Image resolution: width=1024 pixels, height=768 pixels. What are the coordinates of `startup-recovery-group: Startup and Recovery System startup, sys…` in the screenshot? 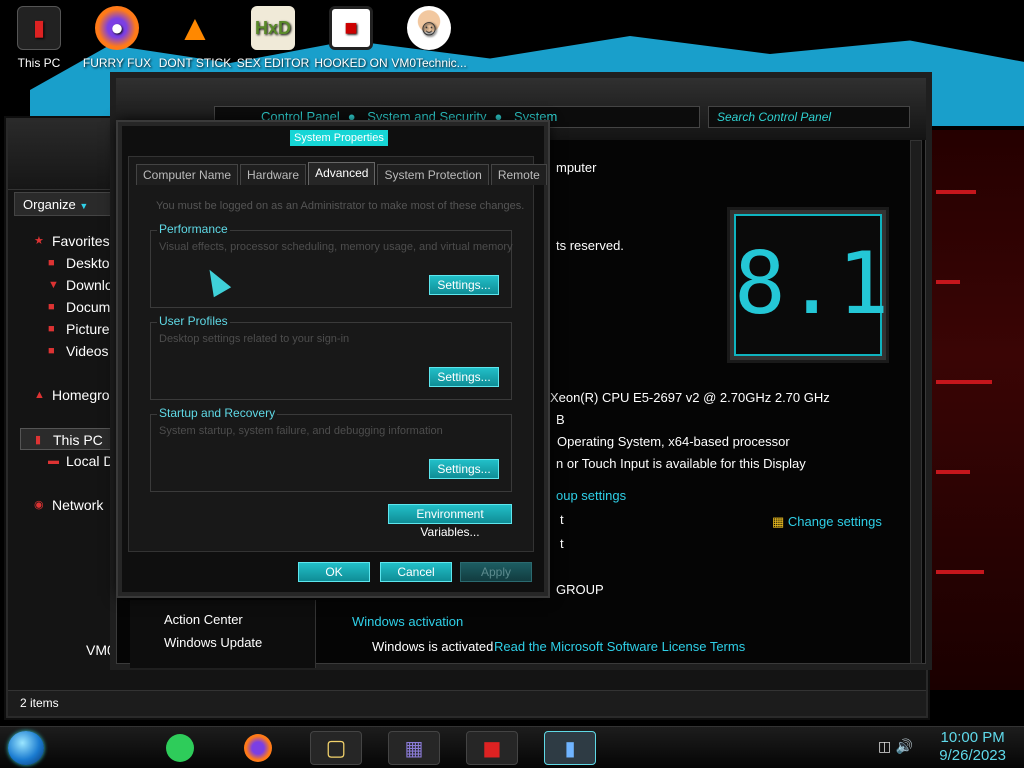 It's located at (331, 449).